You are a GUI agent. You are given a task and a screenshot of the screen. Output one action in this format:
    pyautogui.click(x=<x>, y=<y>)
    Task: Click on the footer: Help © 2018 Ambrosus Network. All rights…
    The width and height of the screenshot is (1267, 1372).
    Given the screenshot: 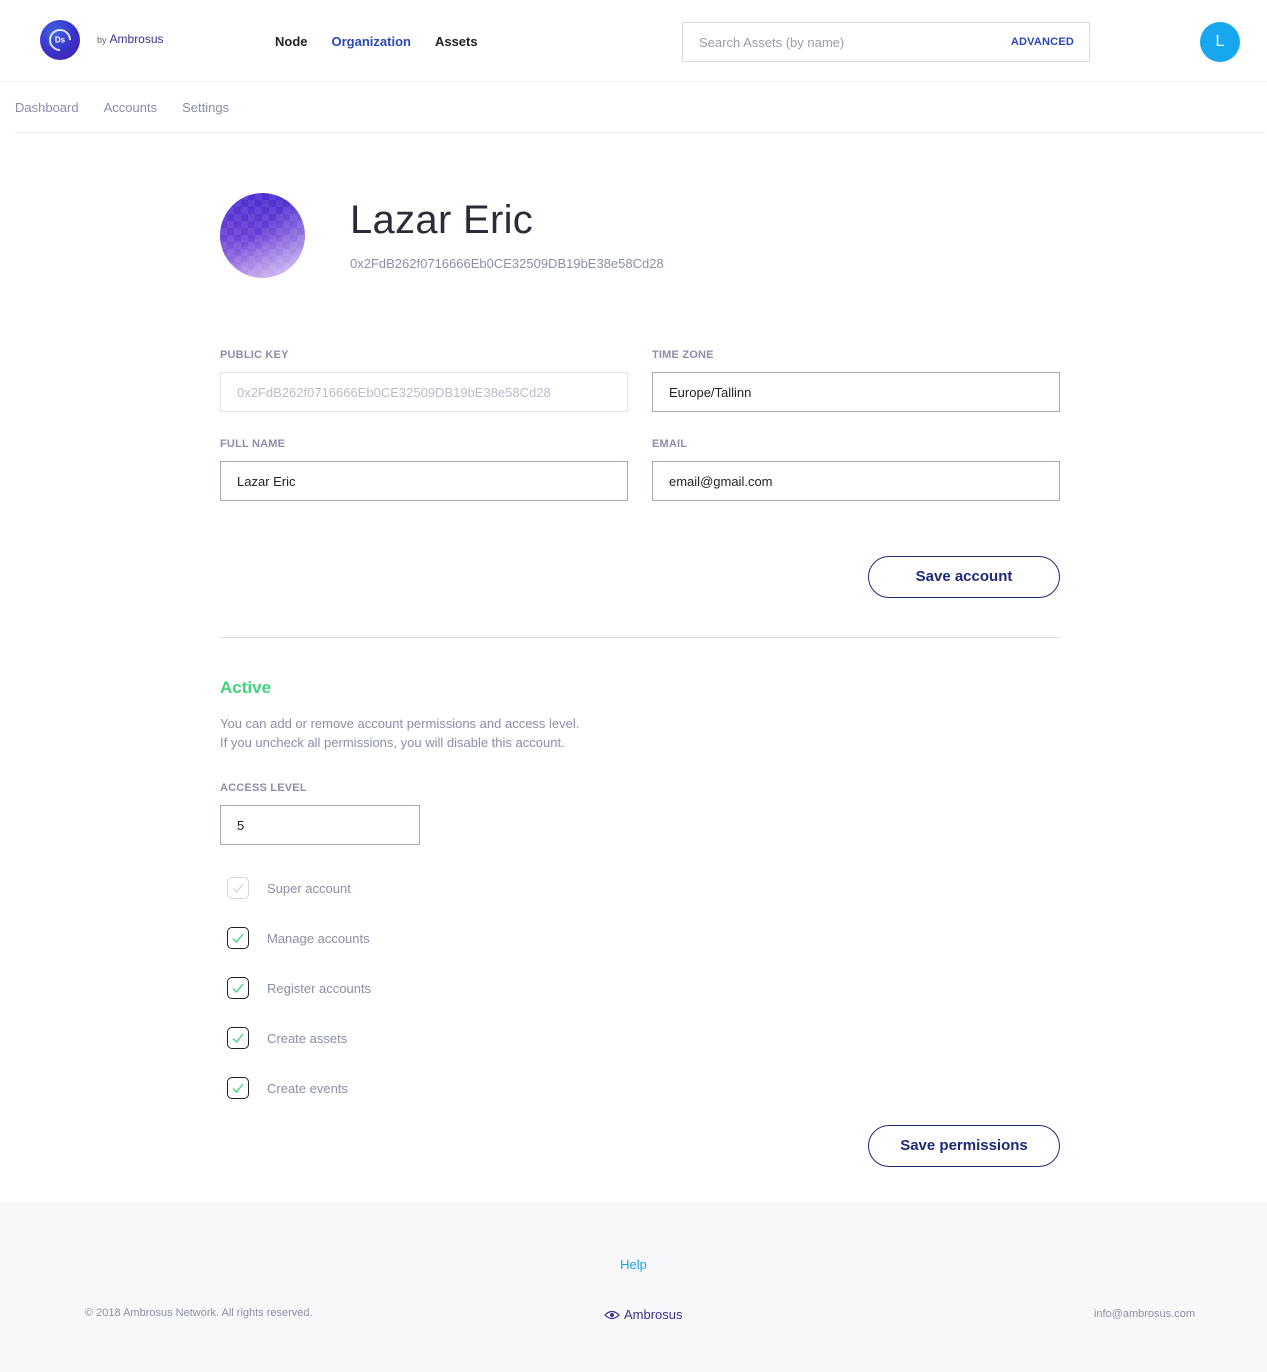 What is the action you would take?
    pyautogui.click(x=633, y=1287)
    